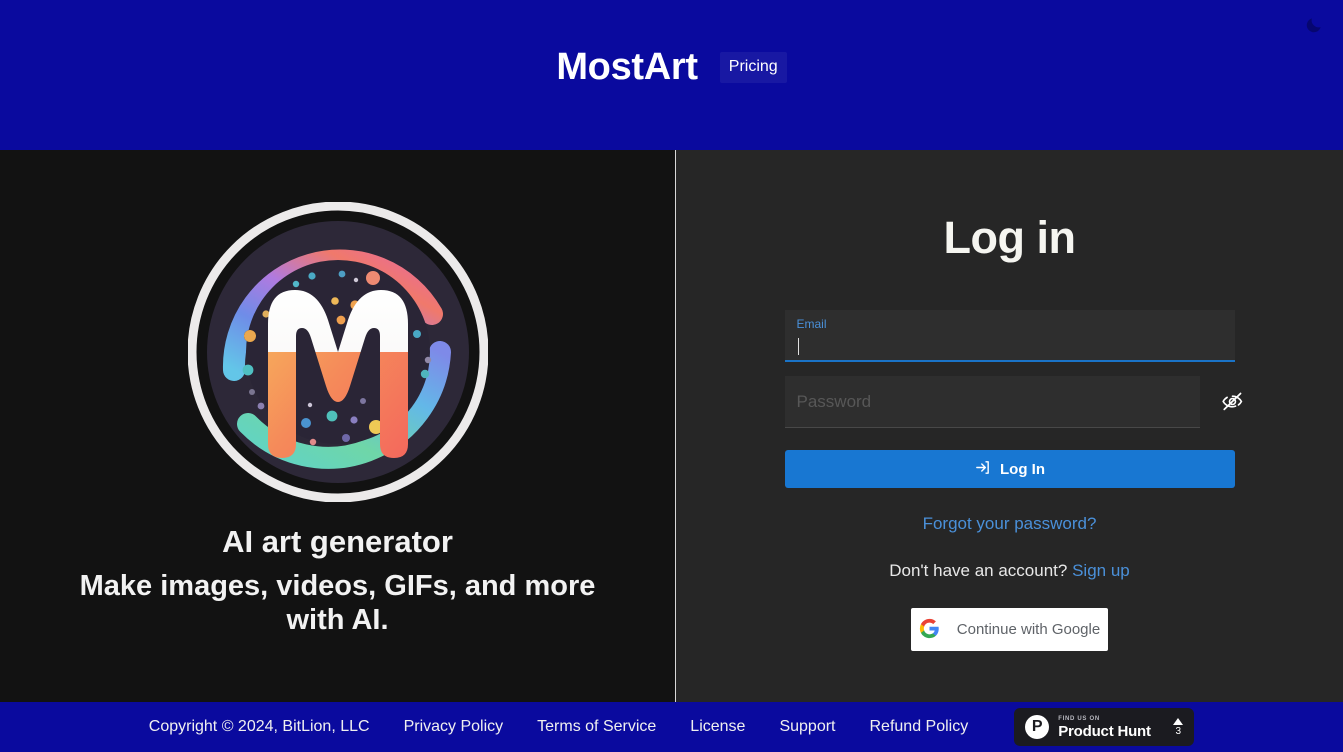 This screenshot has height=752, width=1343. I want to click on login-arrow-icon, so click(982, 469).